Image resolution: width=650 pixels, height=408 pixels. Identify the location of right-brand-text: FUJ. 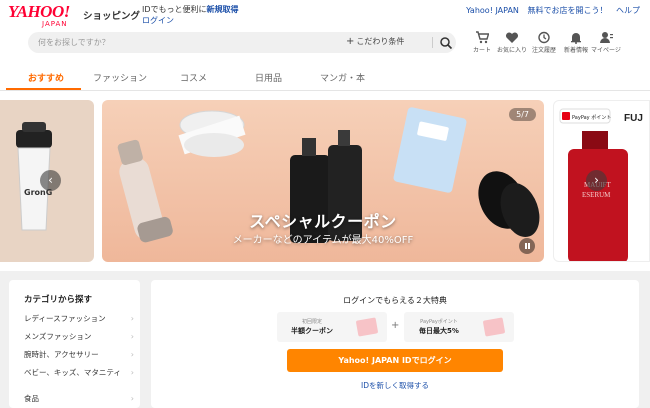
(633, 118).